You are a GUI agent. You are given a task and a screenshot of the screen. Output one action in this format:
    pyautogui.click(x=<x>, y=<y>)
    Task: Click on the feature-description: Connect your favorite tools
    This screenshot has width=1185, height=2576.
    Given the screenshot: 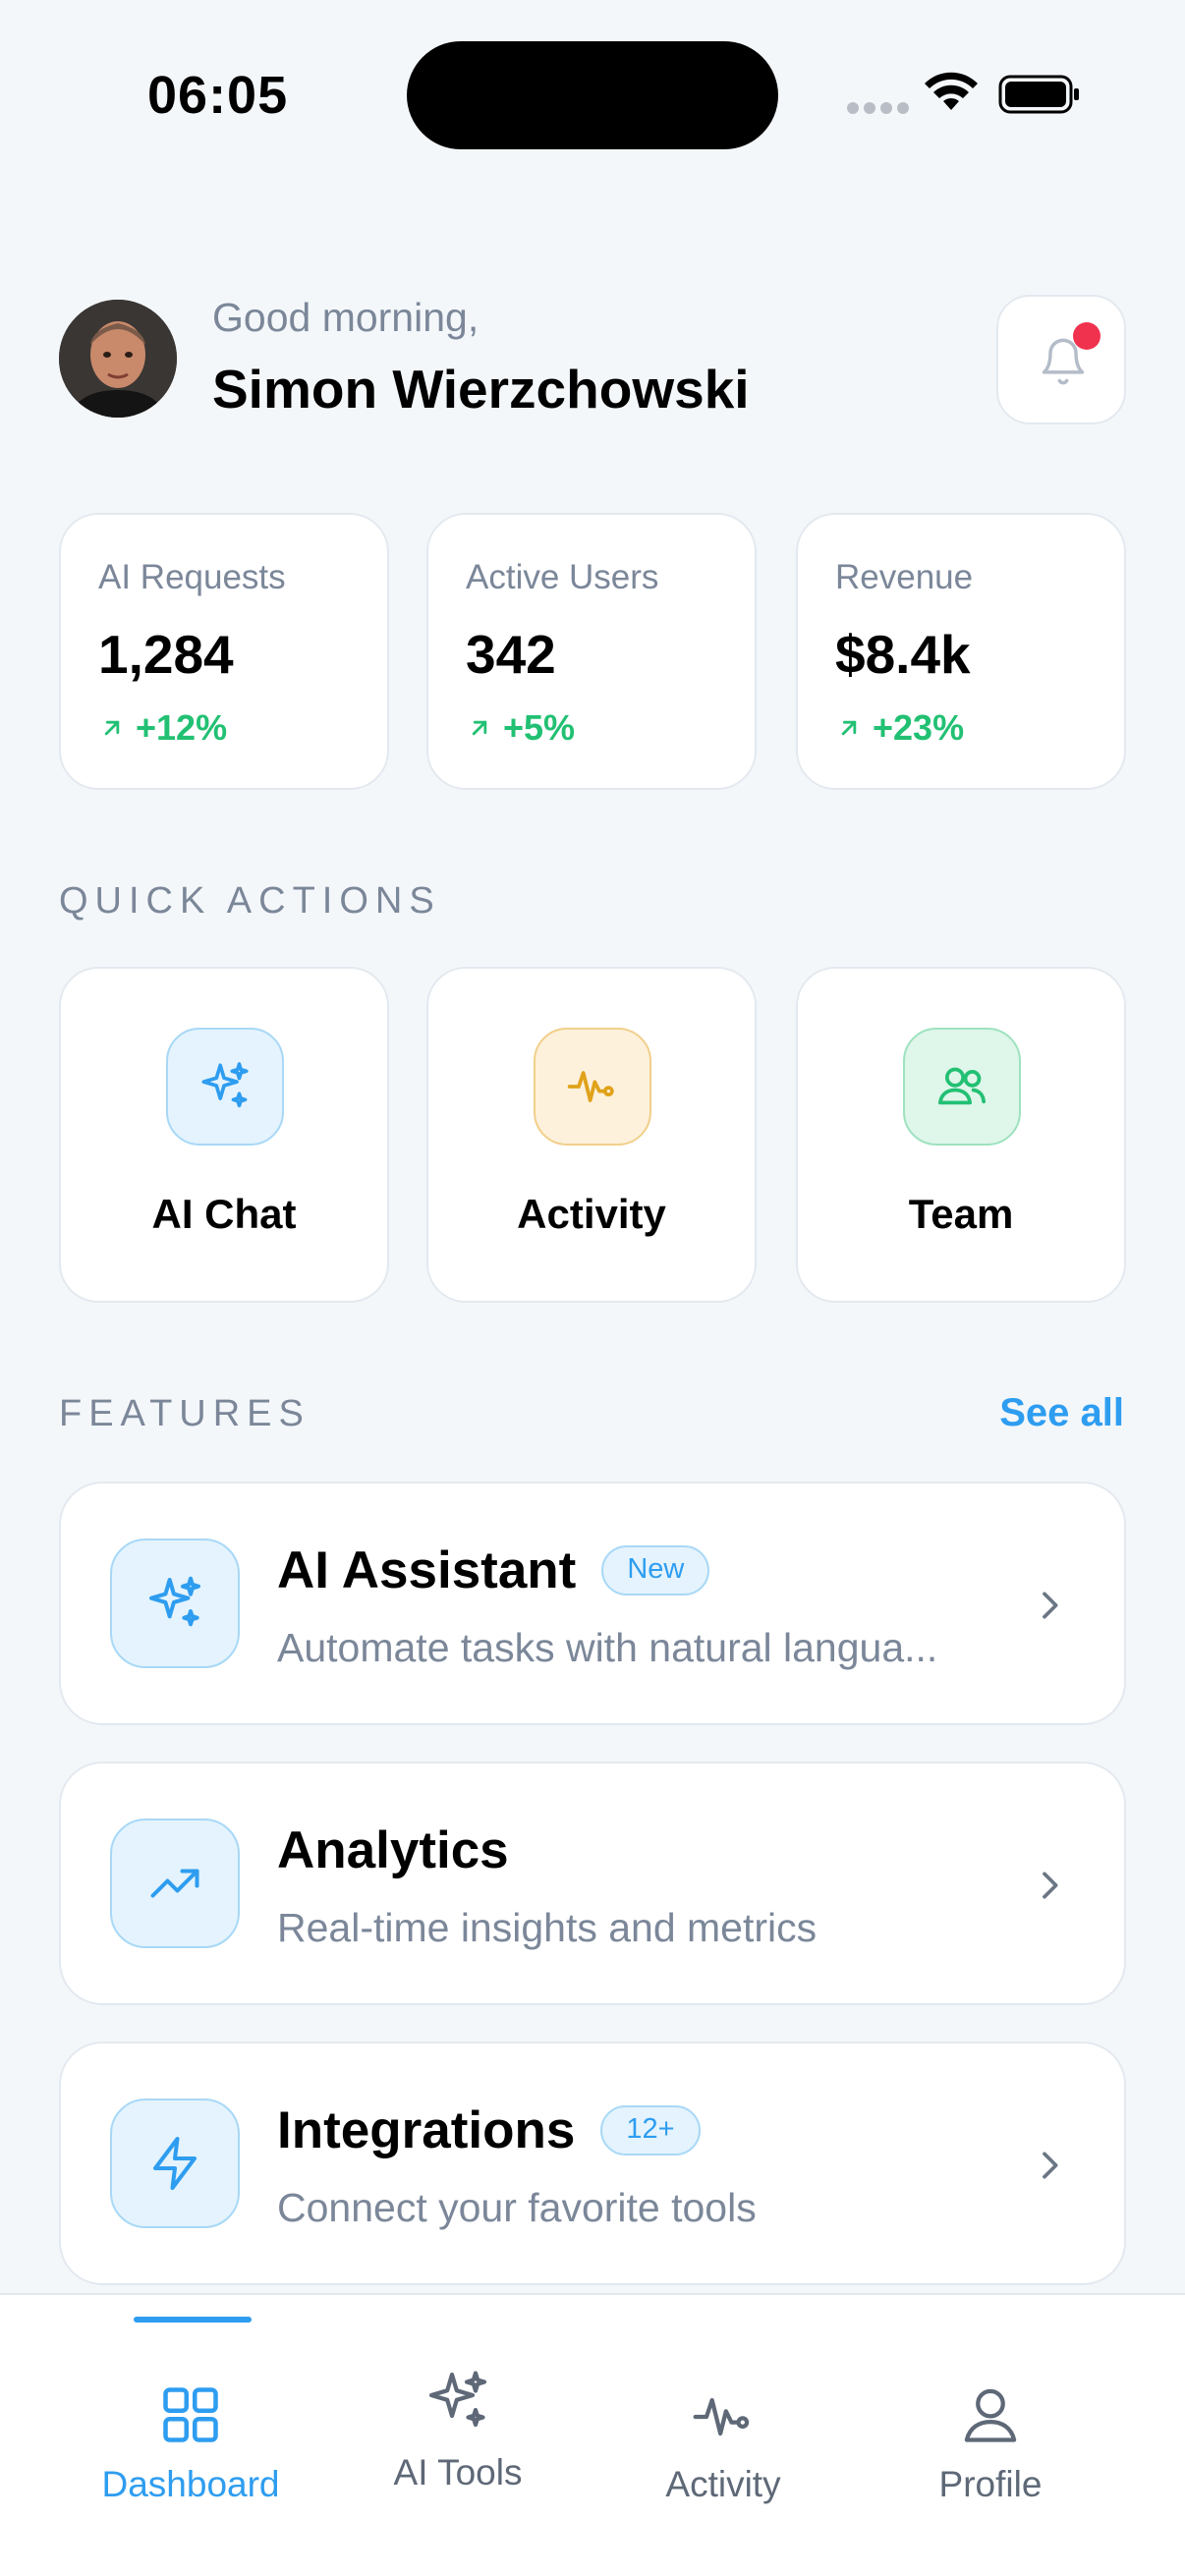 What is the action you would take?
    pyautogui.click(x=517, y=2207)
    